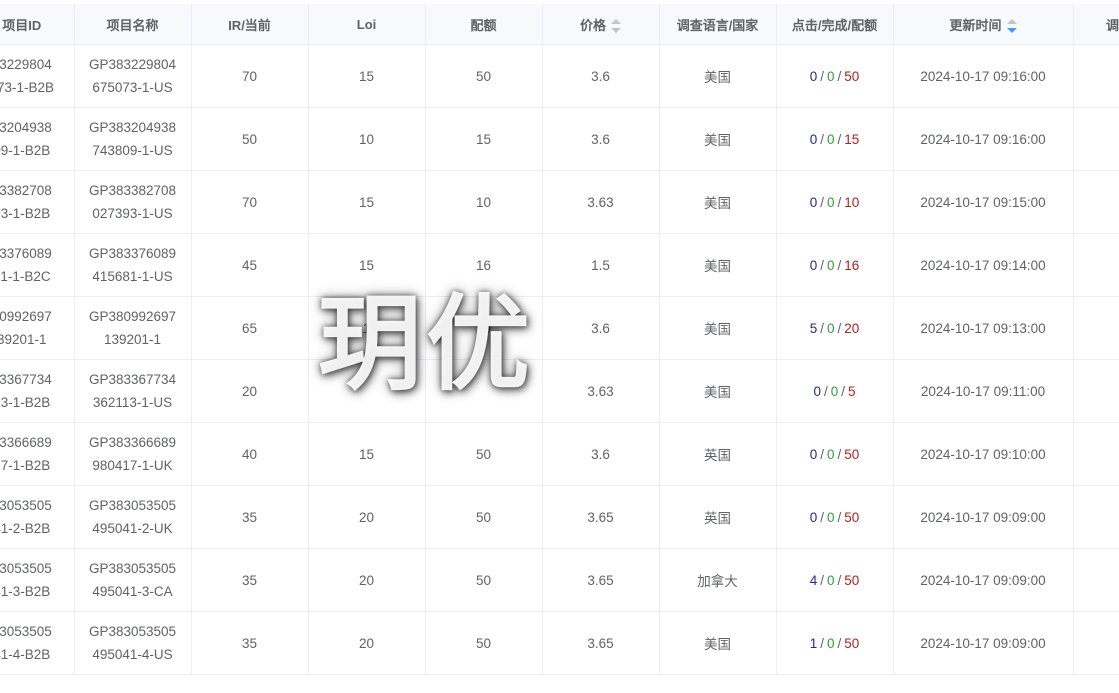 This screenshot has height=693, width=1119. I want to click on cell-click-complete-quota: 4/0/50, so click(835, 580).